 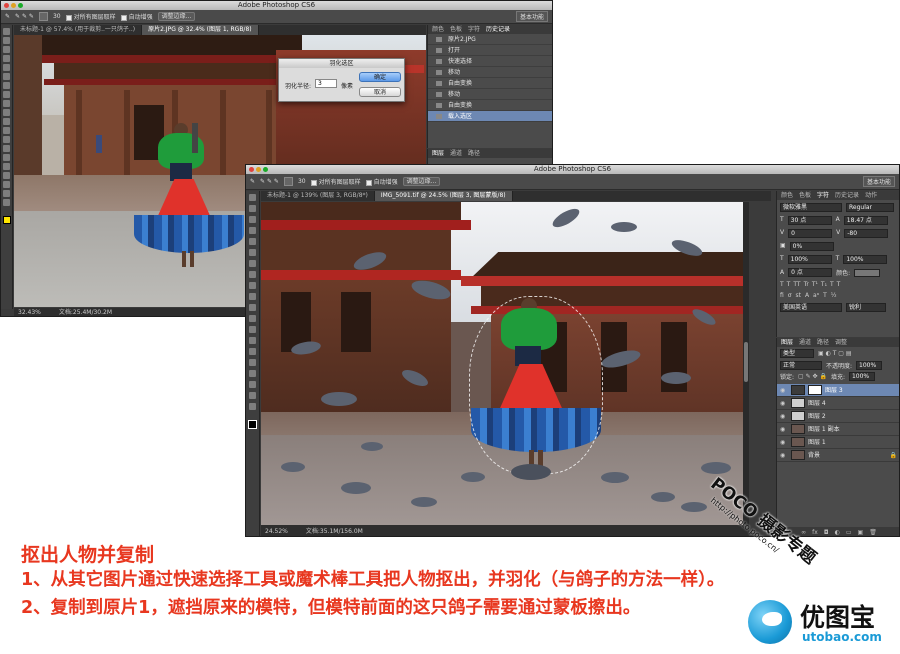 What do you see at coordinates (490, 61) in the screenshot?
I see `history-item: 快速选择` at bounding box center [490, 61].